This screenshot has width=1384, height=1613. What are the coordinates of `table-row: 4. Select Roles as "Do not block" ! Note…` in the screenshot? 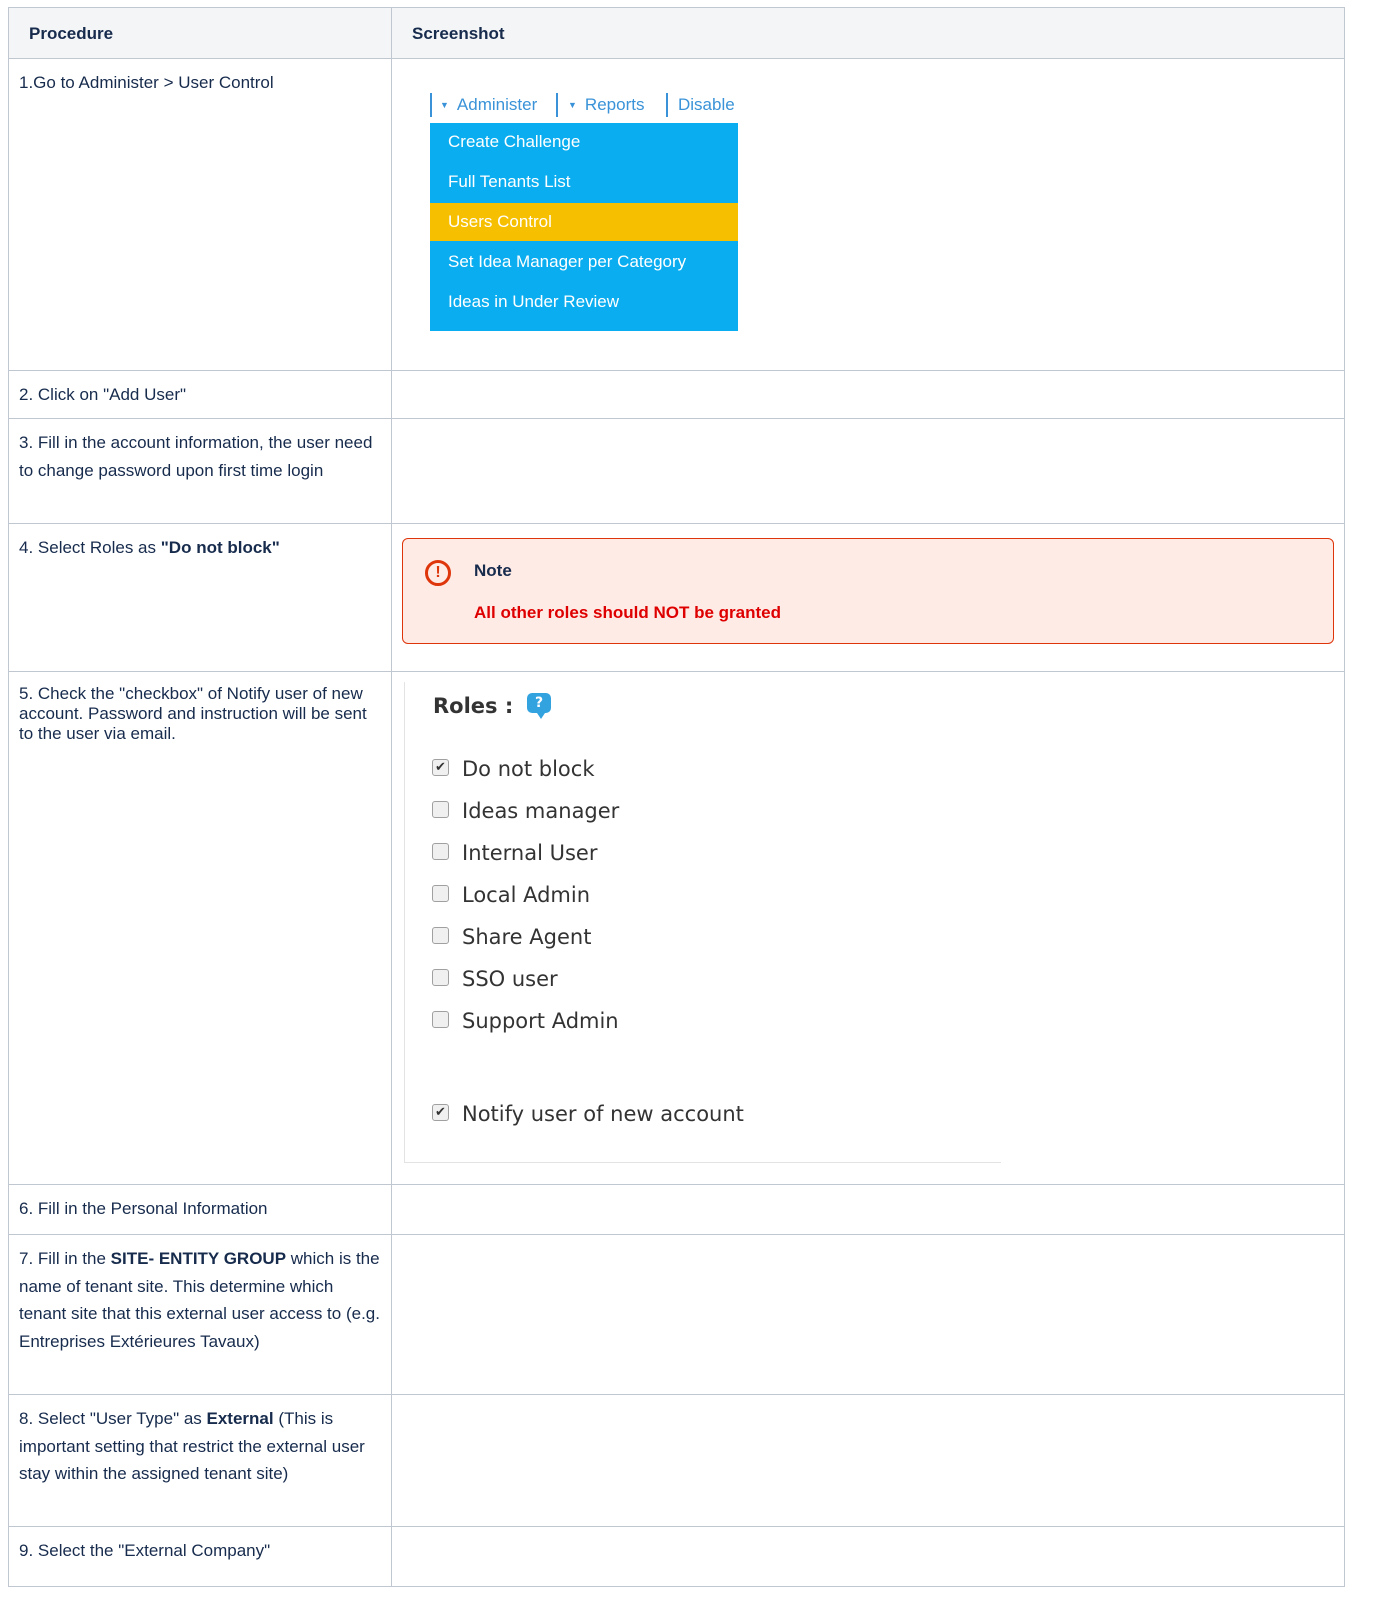 It's located at (676, 597).